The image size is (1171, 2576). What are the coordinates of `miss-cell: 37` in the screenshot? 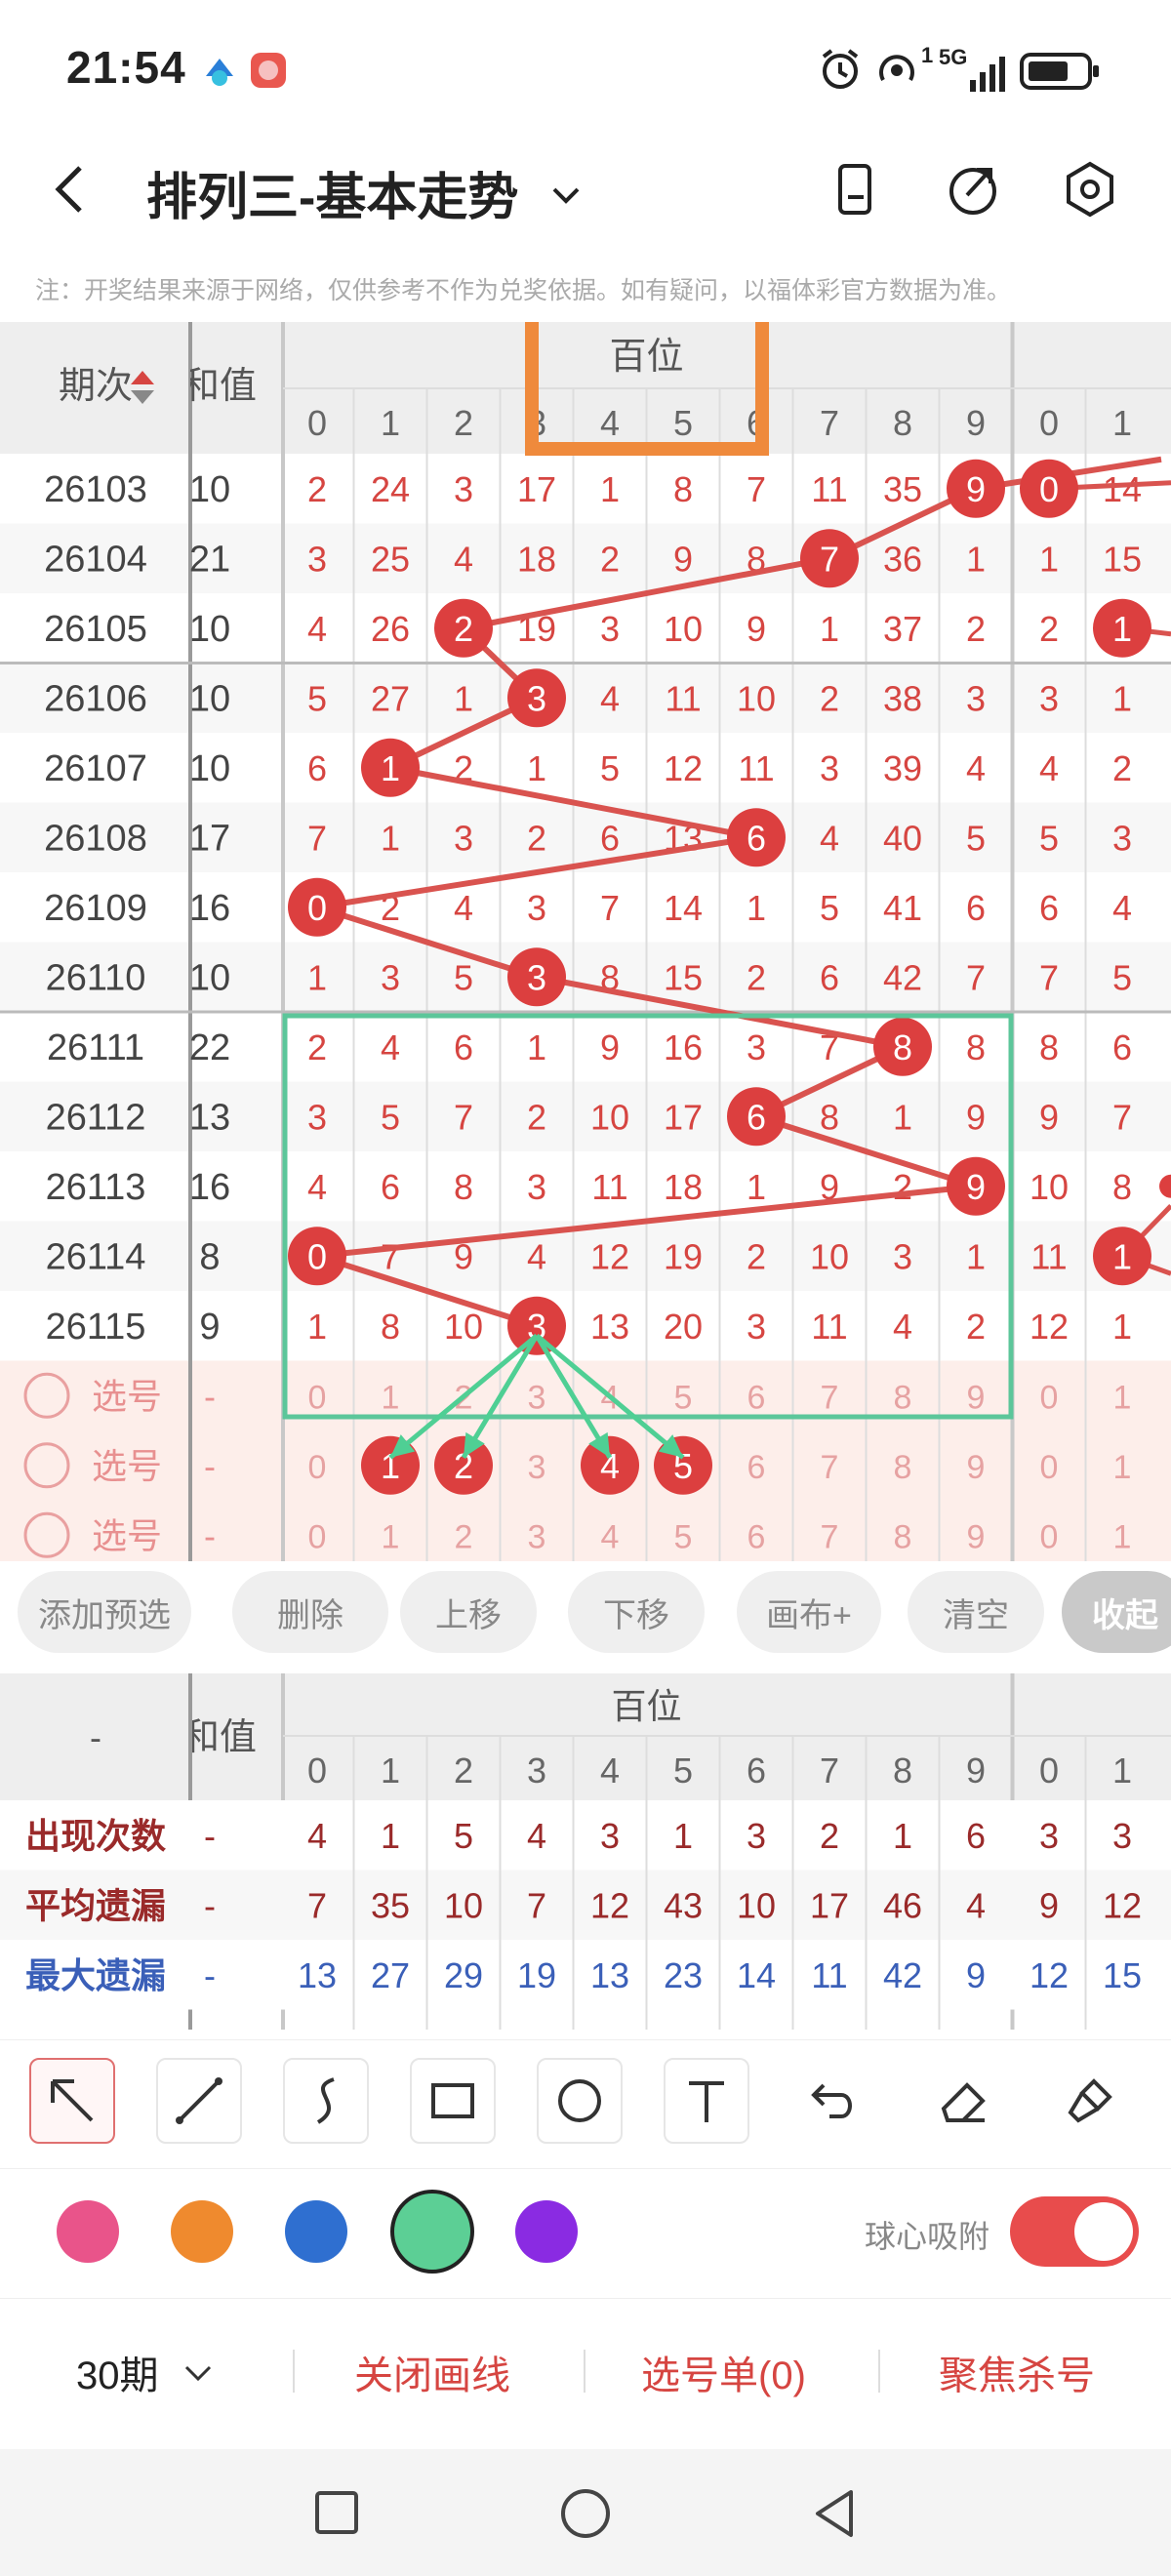 It's located at (902, 629).